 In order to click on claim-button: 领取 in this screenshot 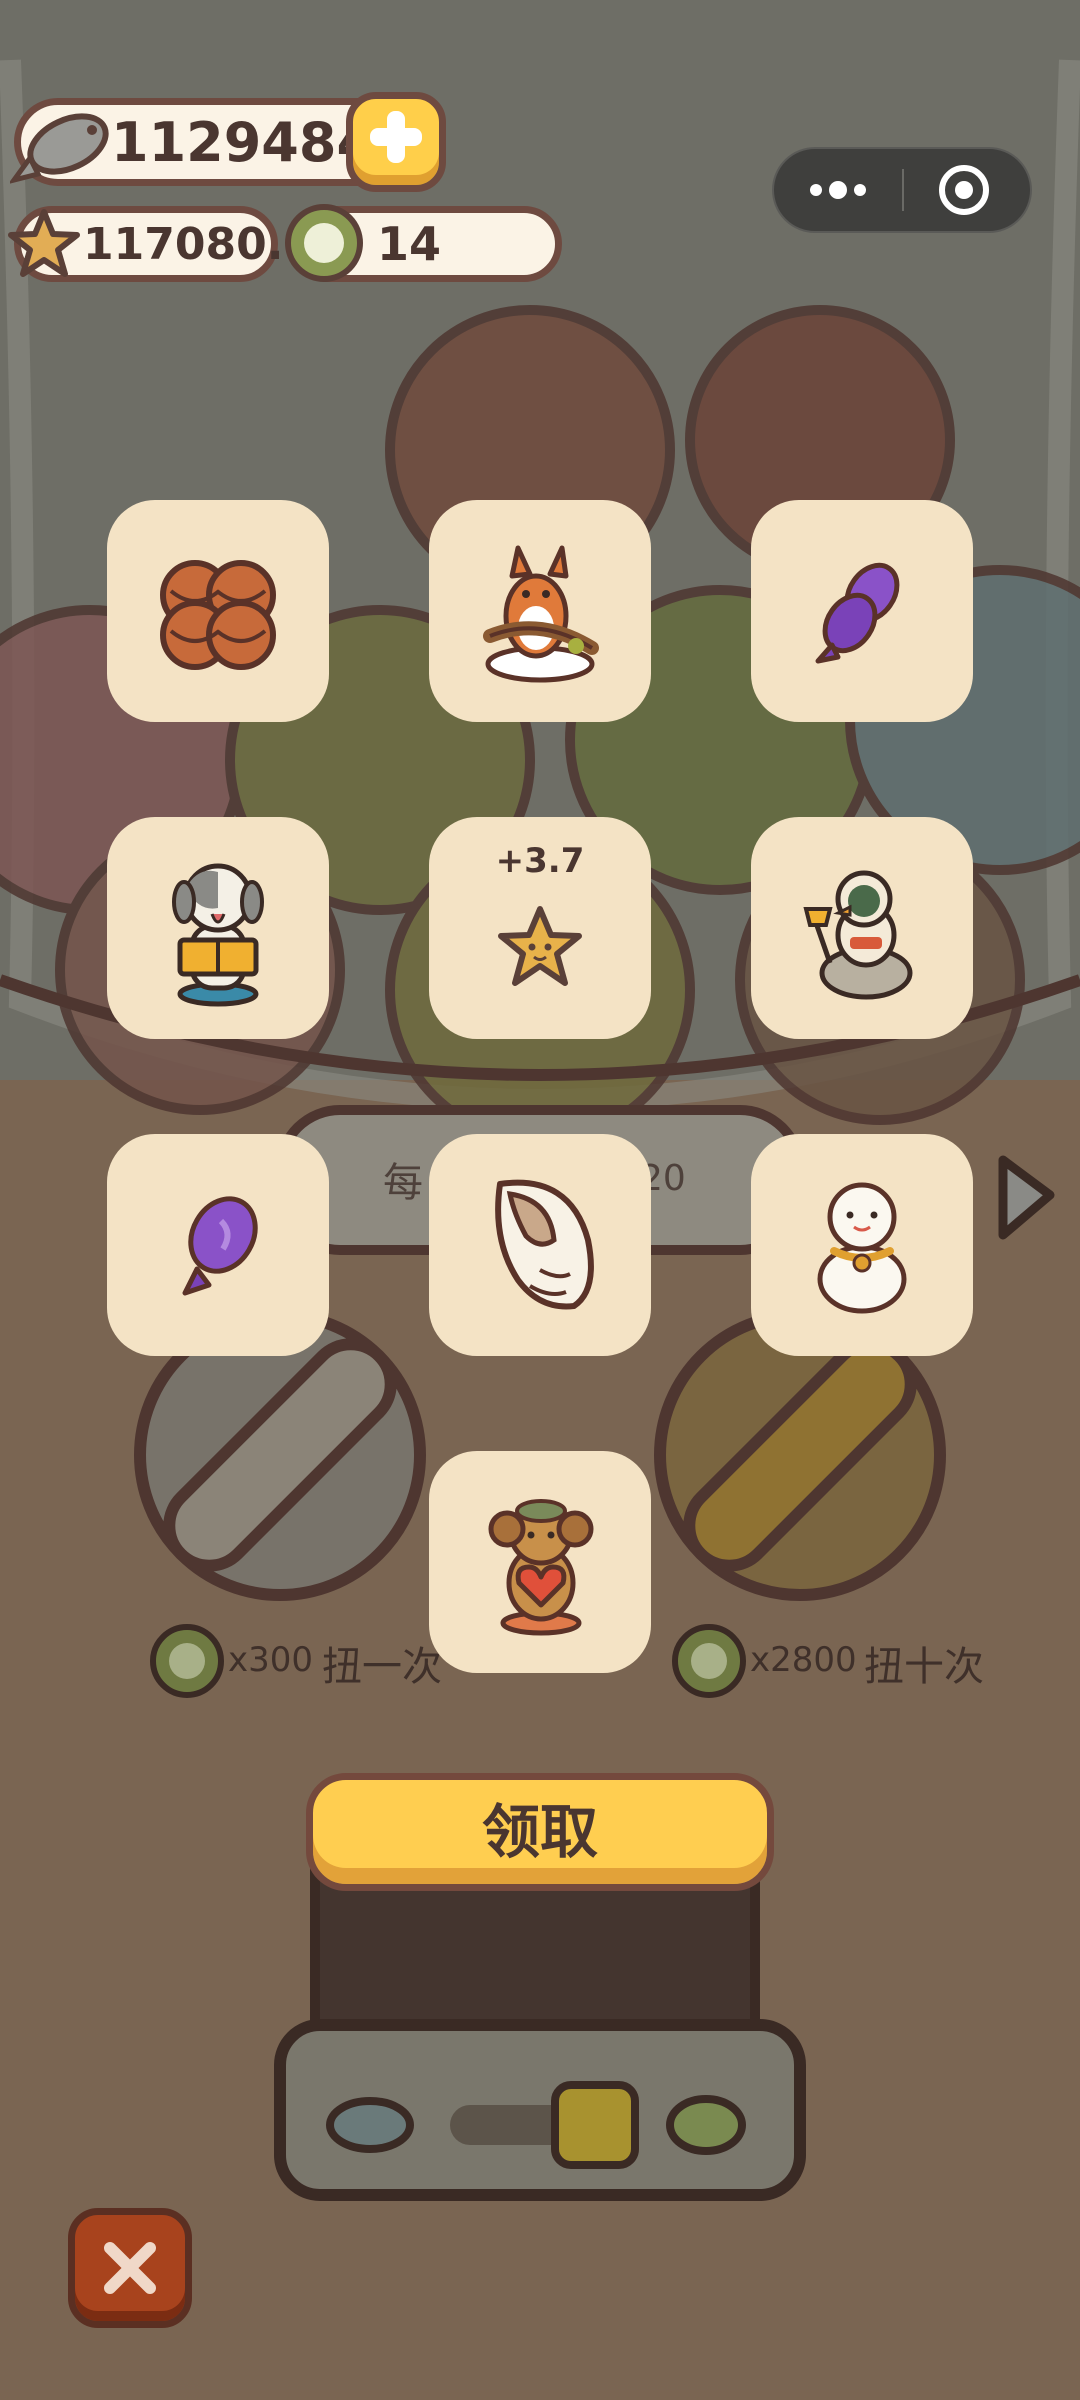, I will do `click(540, 1832)`.